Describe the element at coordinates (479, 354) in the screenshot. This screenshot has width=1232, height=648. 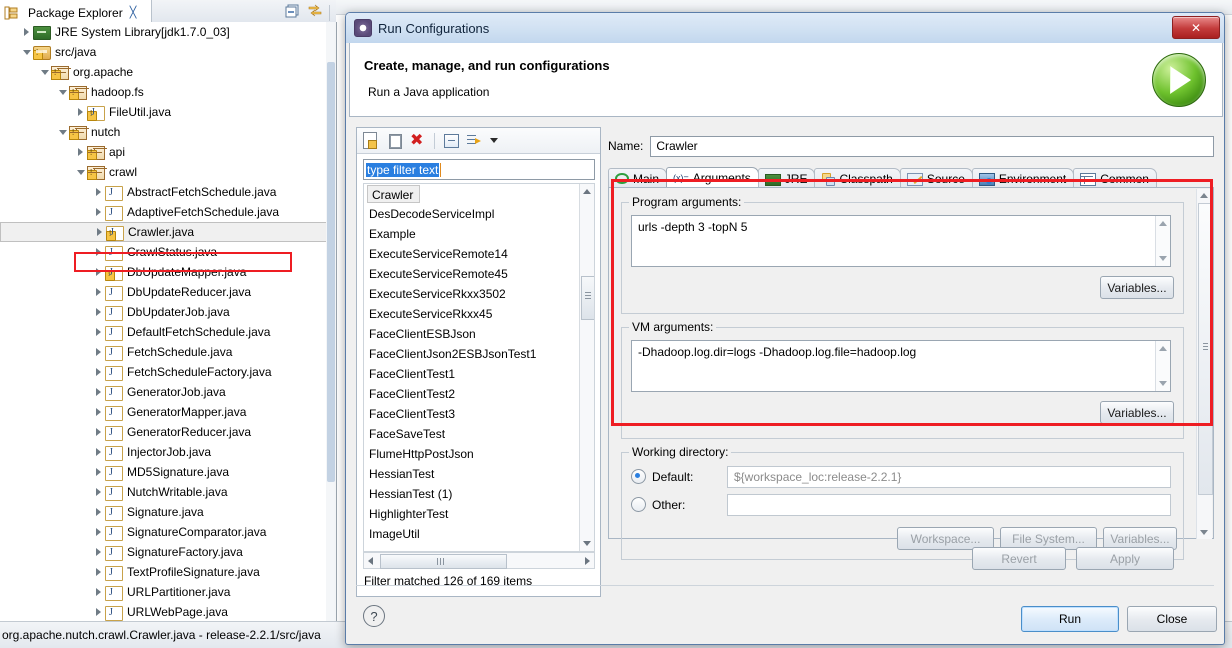
I see `configuration-list-item: FaceClientJson2ESBJsonTest1` at that location.